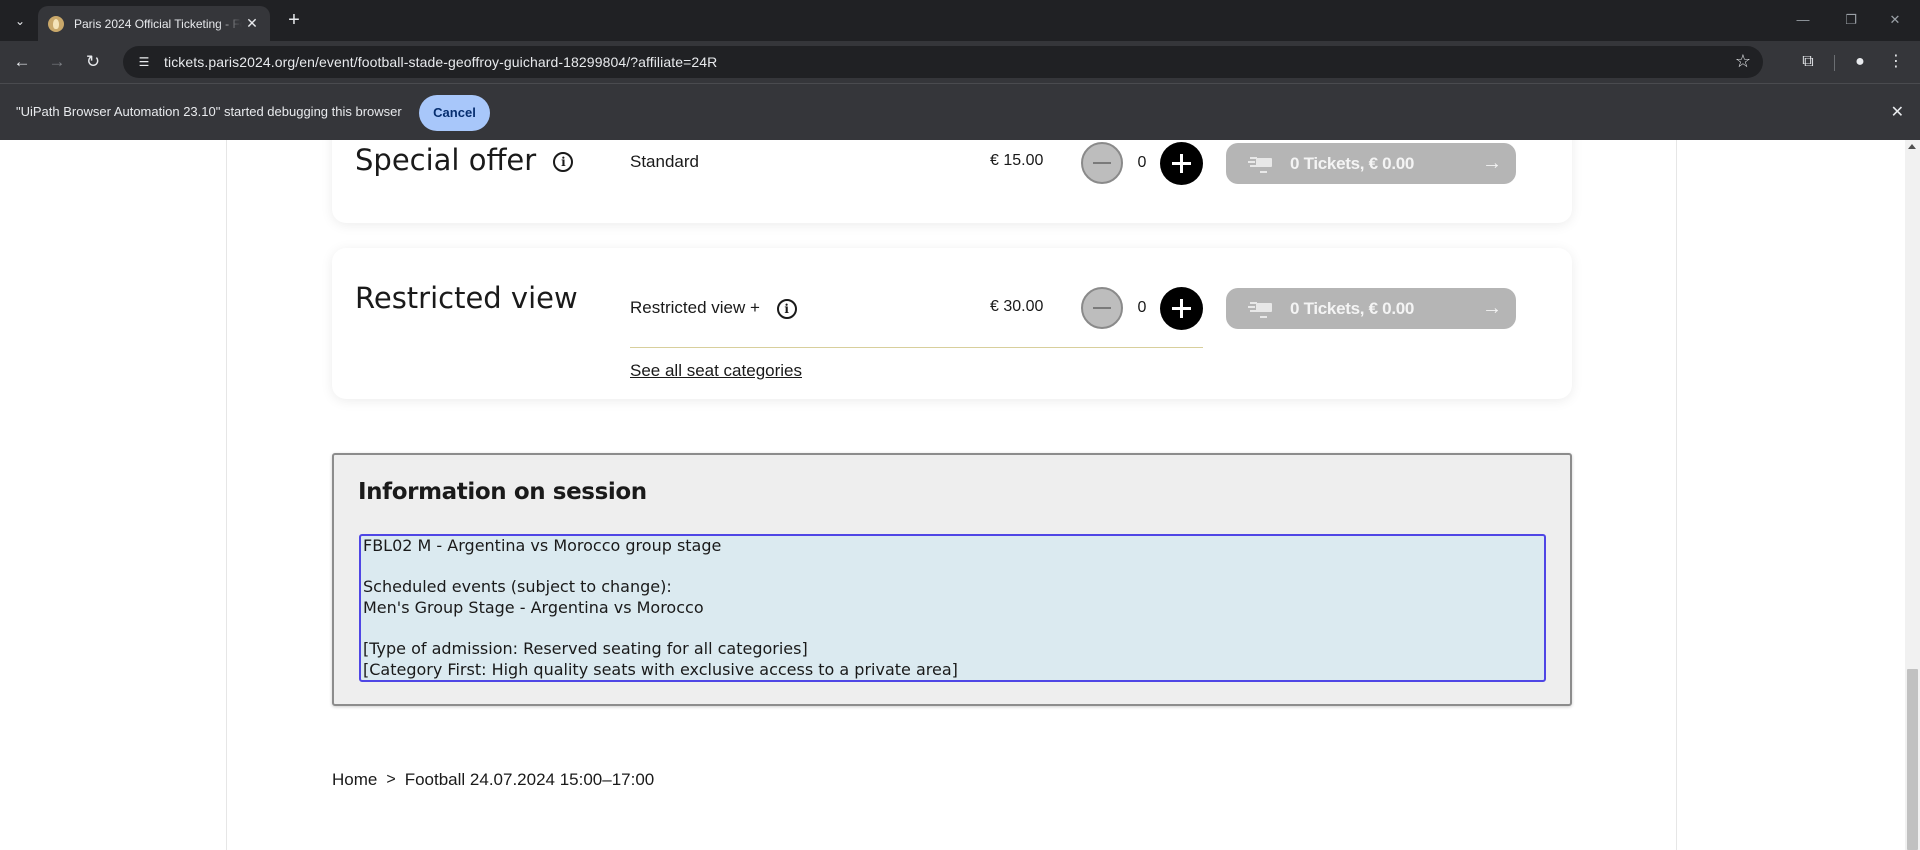 The width and height of the screenshot is (1920, 850). What do you see at coordinates (1851, 20) in the screenshot?
I see `restore-icon: ❐` at bounding box center [1851, 20].